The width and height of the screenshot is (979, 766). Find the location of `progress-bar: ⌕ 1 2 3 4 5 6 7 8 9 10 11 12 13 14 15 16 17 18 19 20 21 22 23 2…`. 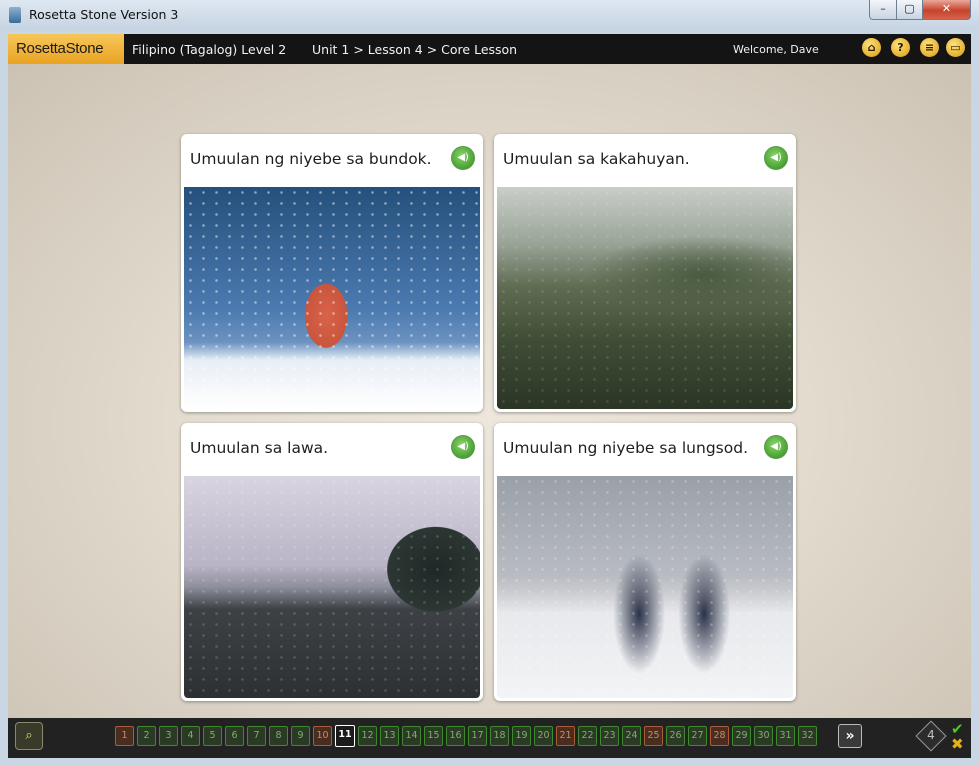

progress-bar: ⌕ 1 2 3 4 5 6 7 8 9 10 11 12 13 14 15 16 17 18 19 20 21 22 23 2… is located at coordinates (489, 738).